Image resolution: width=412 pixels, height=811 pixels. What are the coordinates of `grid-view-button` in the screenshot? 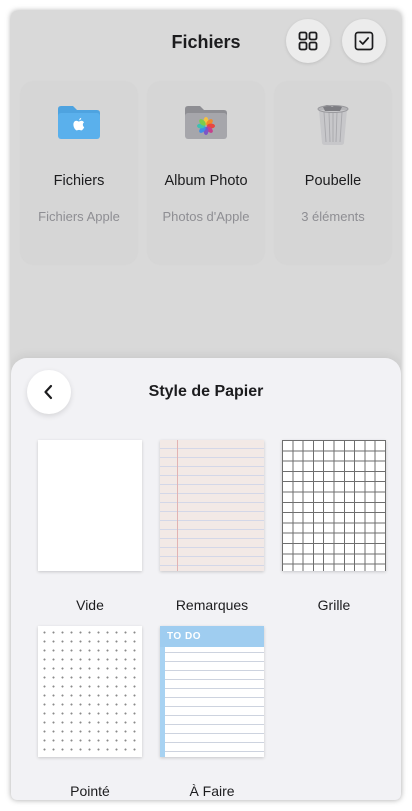 It's located at (308, 41).